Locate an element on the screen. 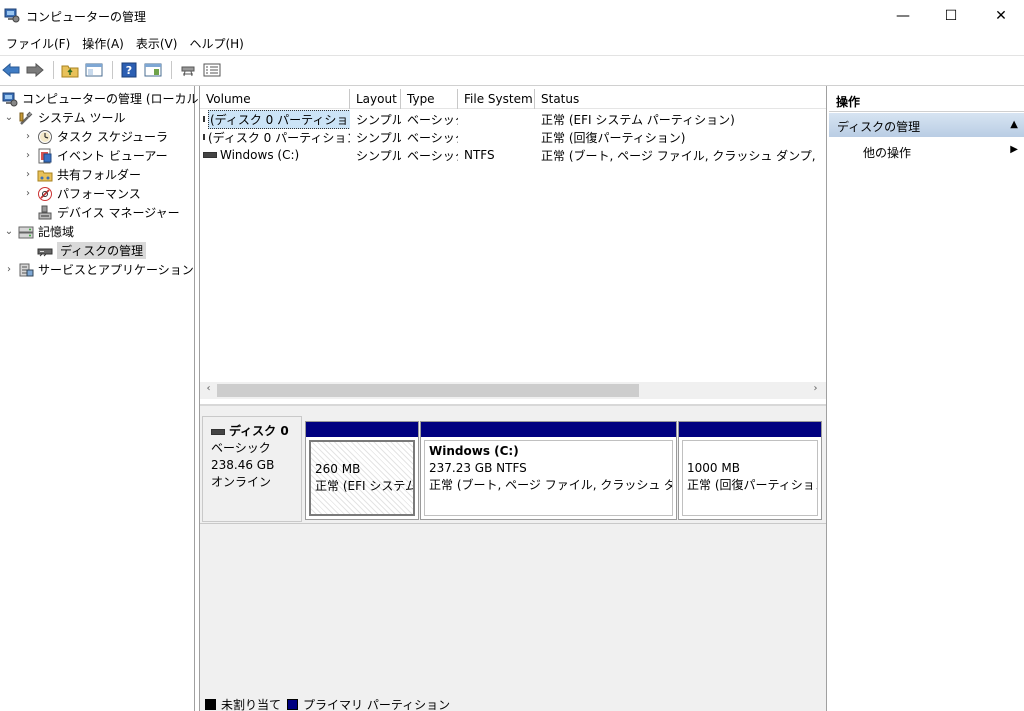  partition-label is located at coordinates (750, 453).